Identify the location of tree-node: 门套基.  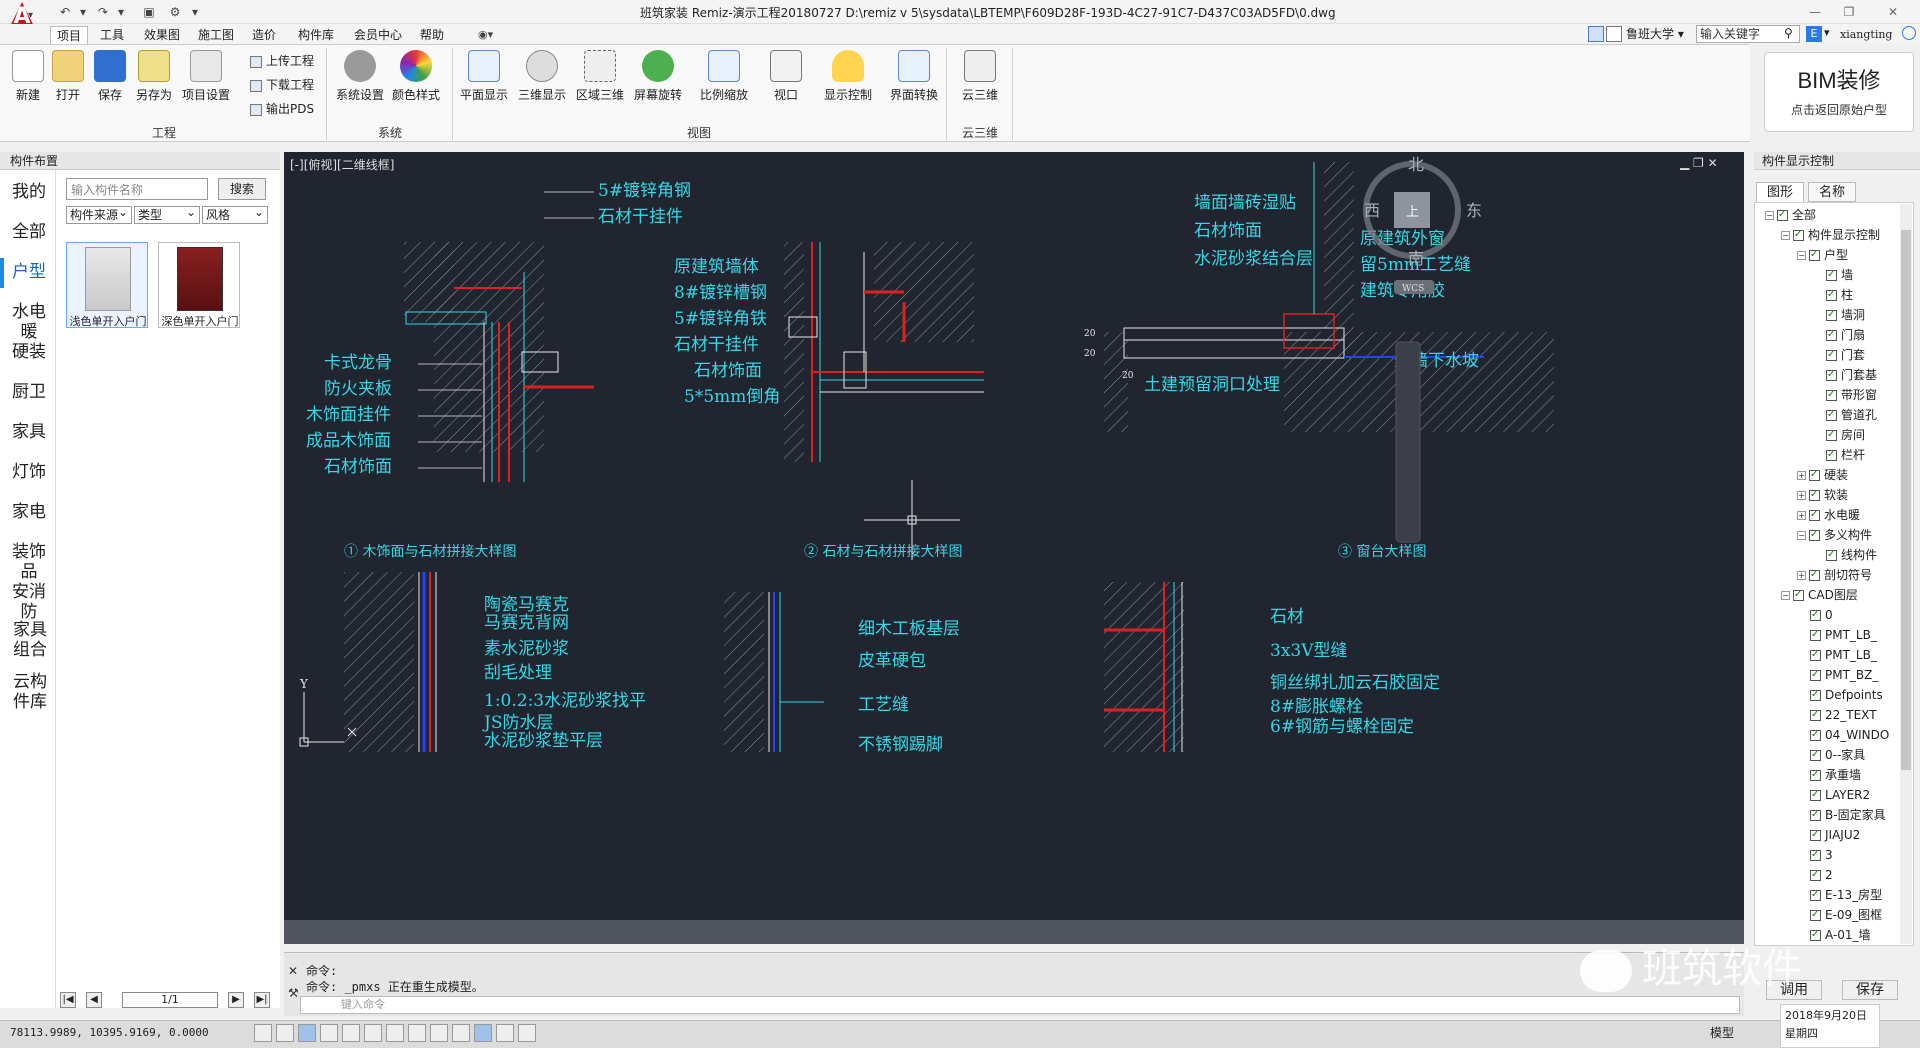
(1845, 375).